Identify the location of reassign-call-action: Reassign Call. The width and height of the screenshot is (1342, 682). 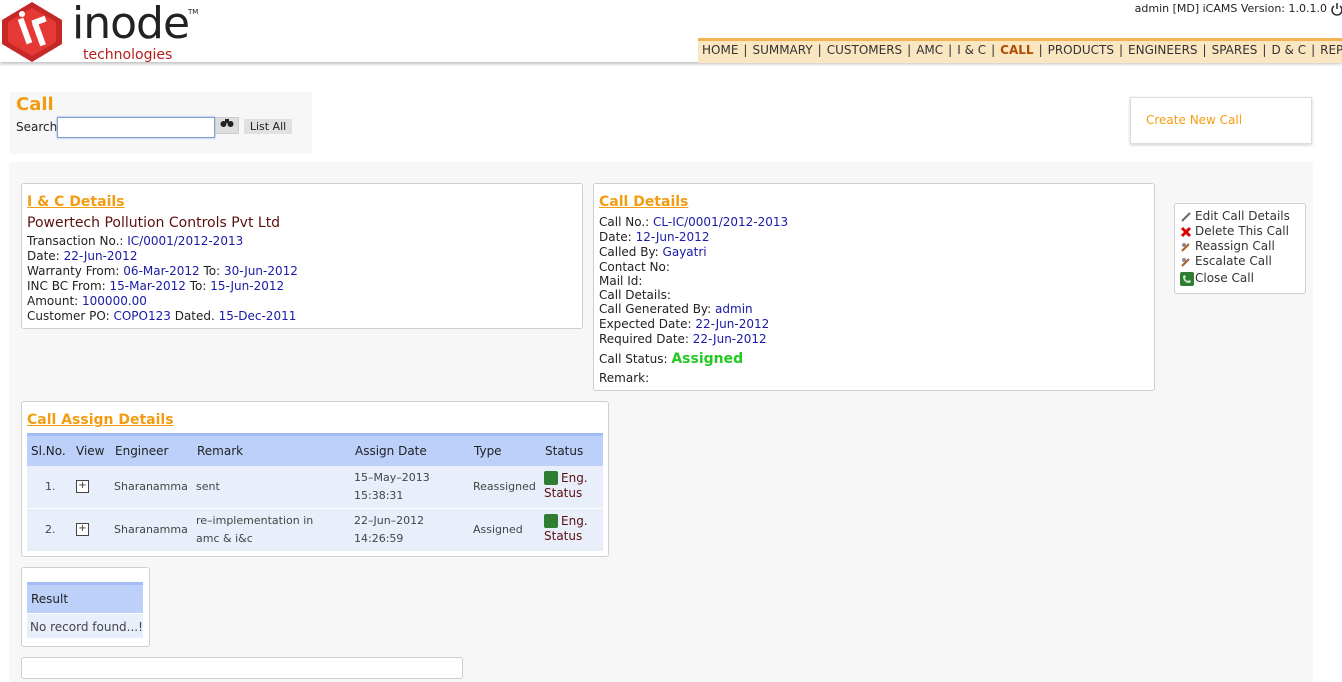
(1227, 246).